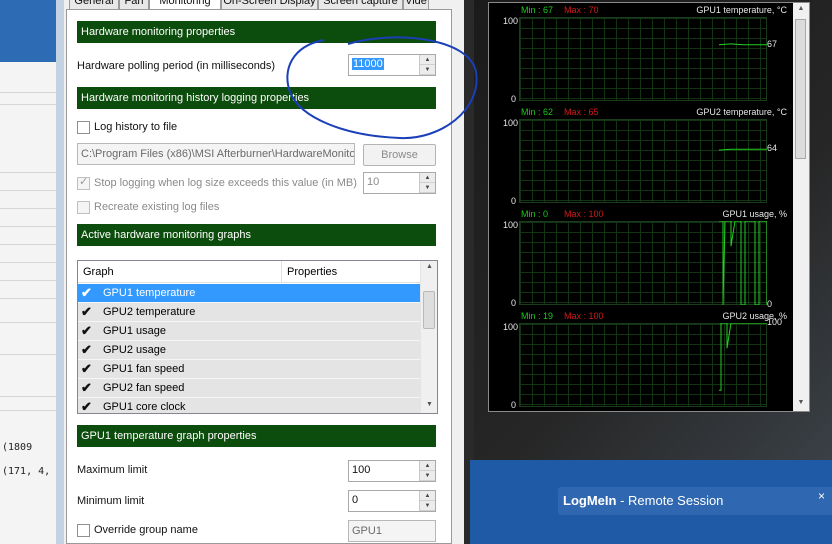  What do you see at coordinates (83, 127) in the screenshot?
I see `log-history-checkbox` at bounding box center [83, 127].